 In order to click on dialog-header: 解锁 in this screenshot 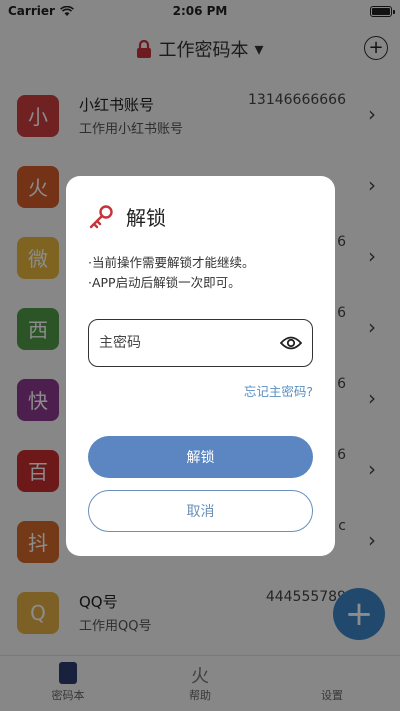, I will do `click(127, 216)`.